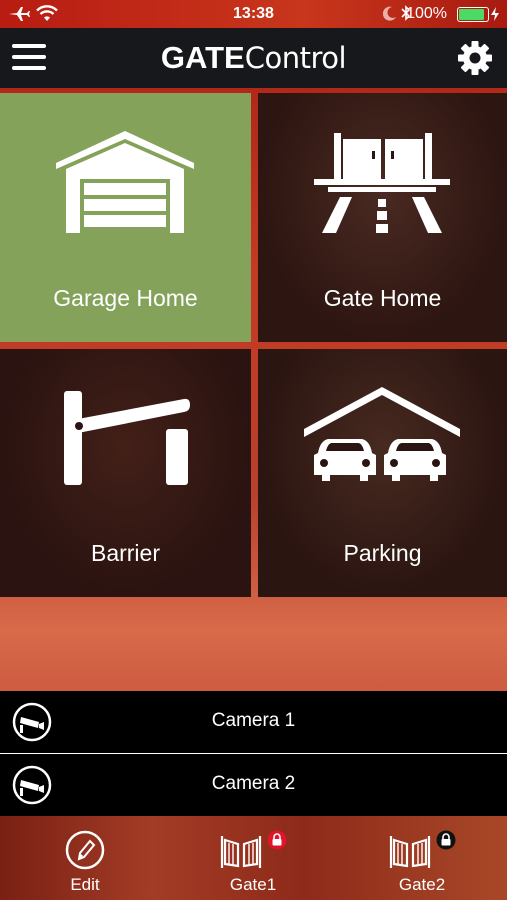 The height and width of the screenshot is (900, 507). I want to click on camera-label: Camera 1, so click(253, 720).